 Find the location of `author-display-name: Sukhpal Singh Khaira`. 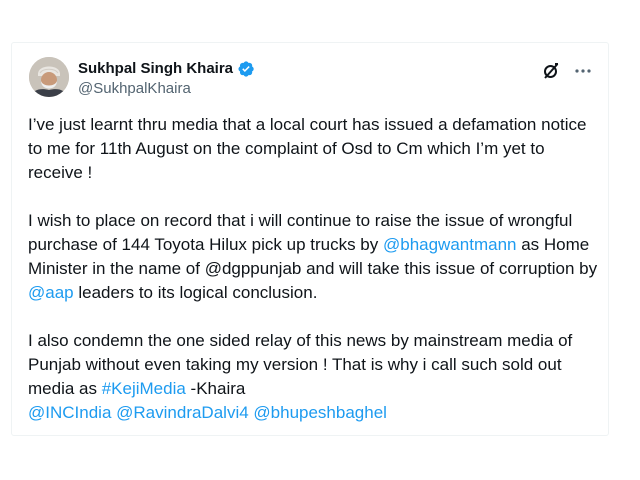

author-display-name: Sukhpal Singh Khaira is located at coordinates (155, 69).